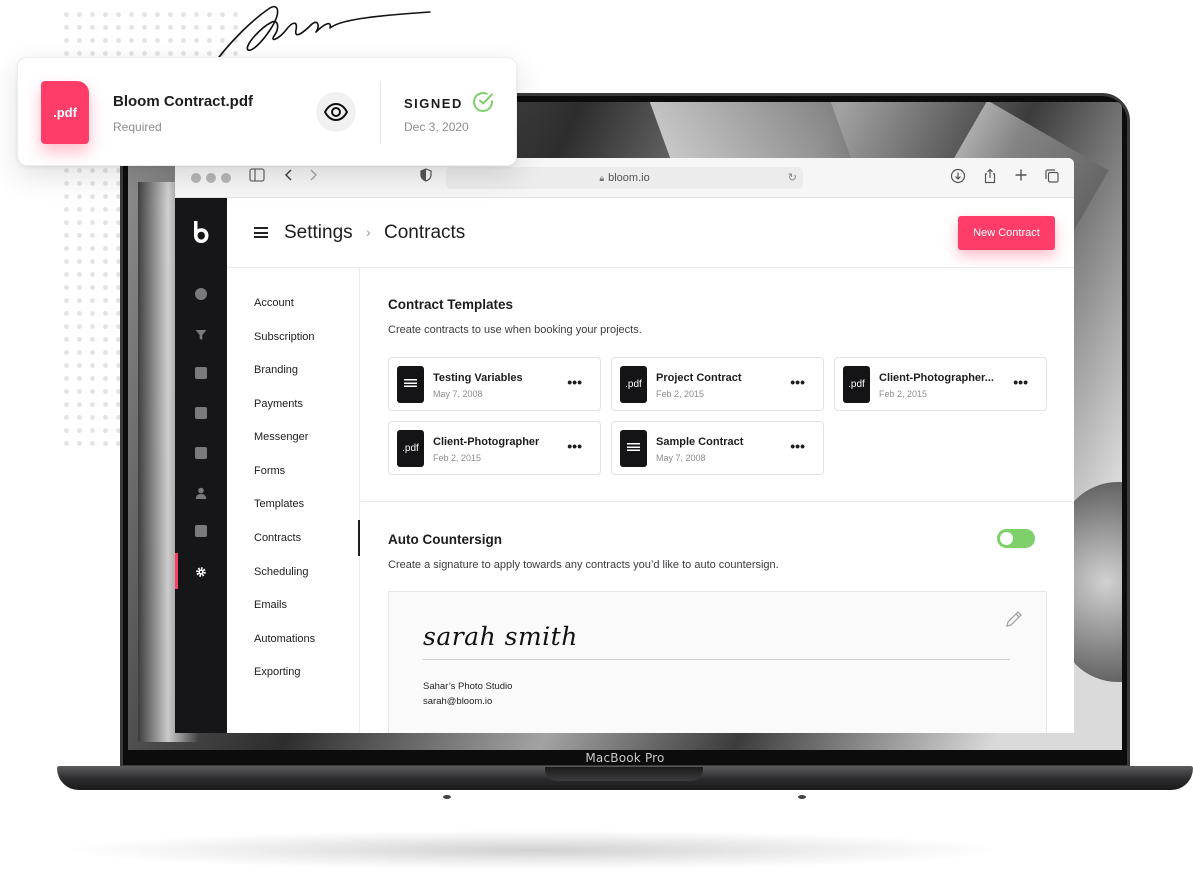 The image size is (1193, 890). I want to click on gear-icon, so click(201, 571).